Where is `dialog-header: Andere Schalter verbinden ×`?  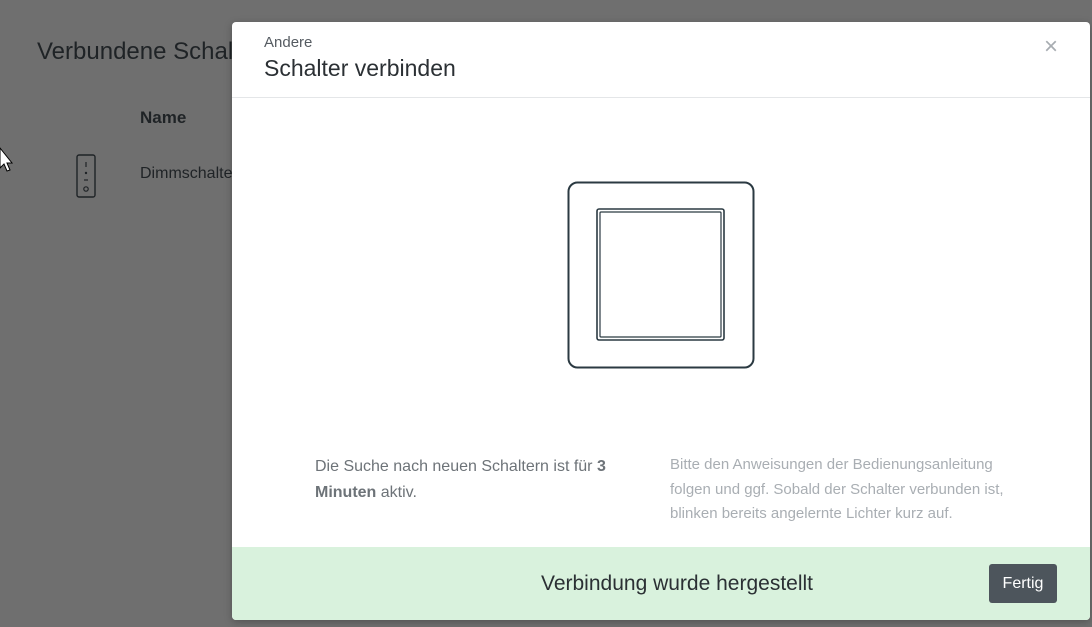 dialog-header: Andere Schalter verbinden × is located at coordinates (661, 60).